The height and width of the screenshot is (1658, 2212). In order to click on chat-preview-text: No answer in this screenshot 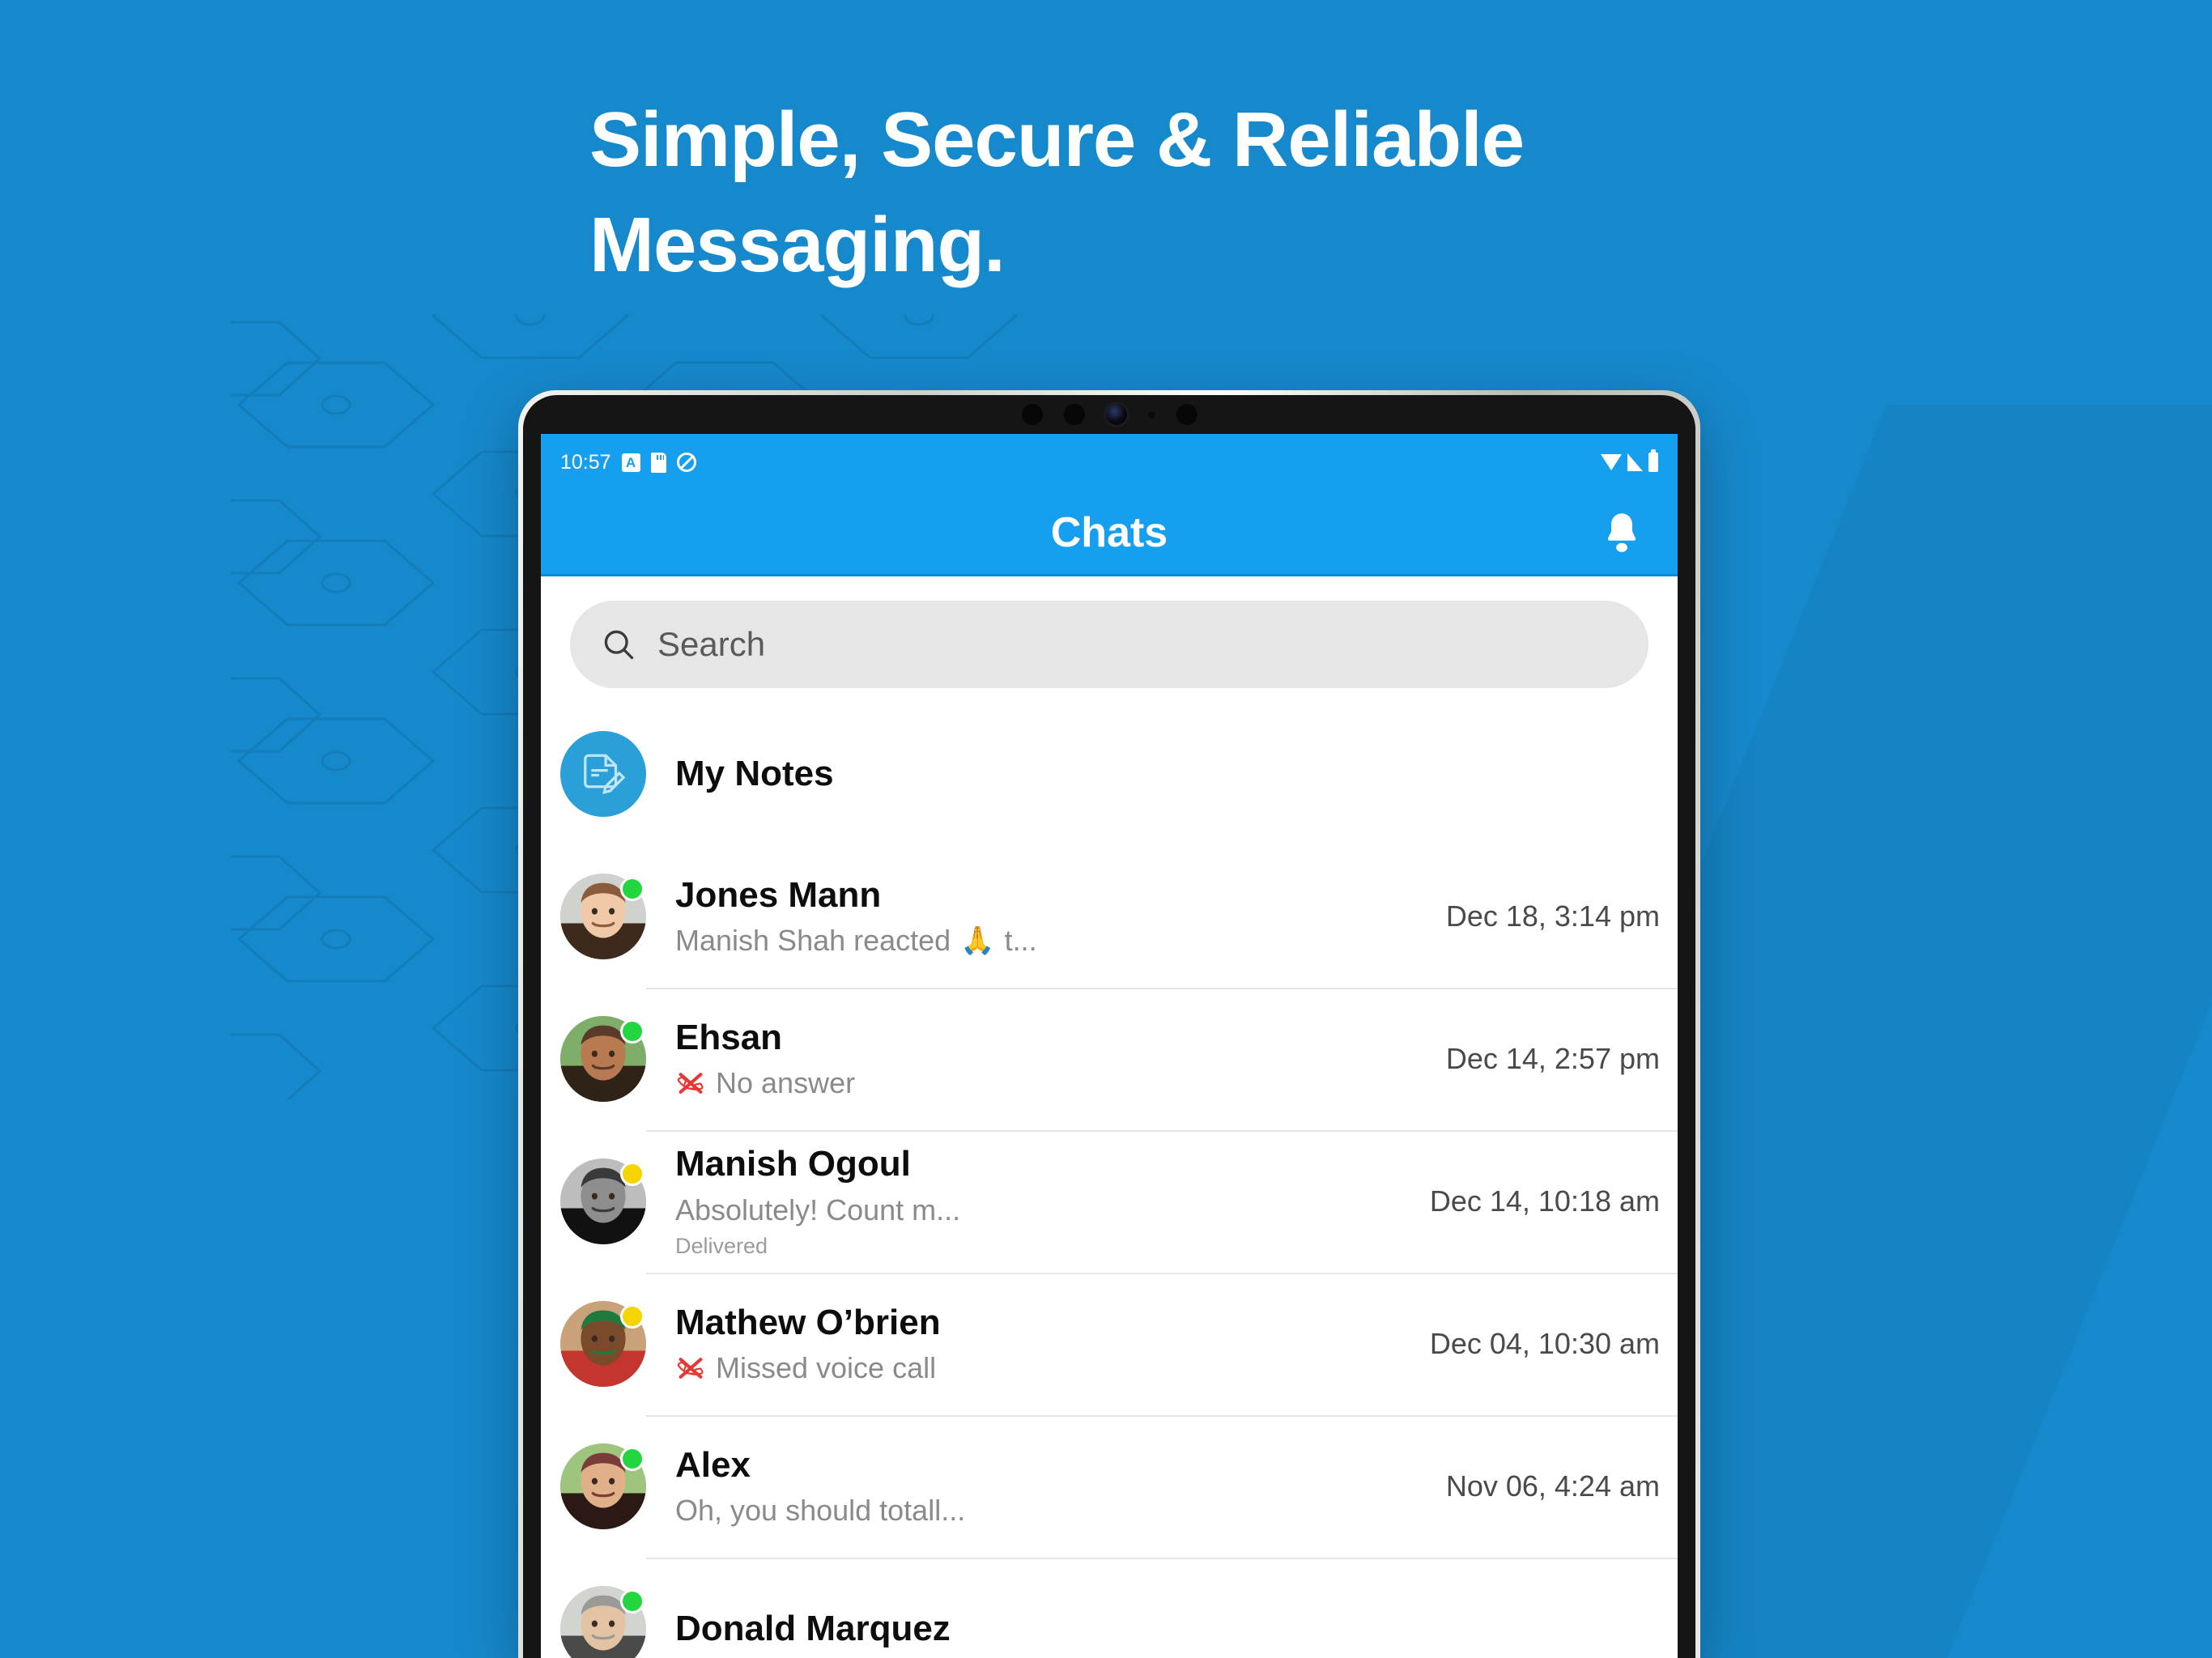, I will do `click(786, 1083)`.